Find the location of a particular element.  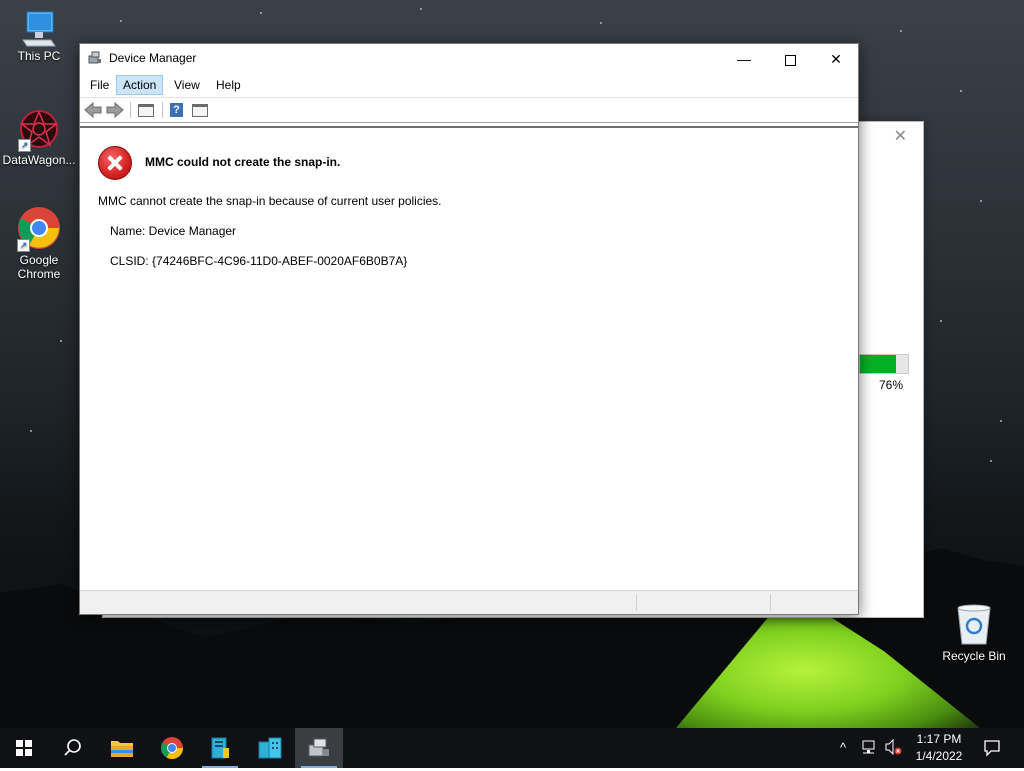

menu-action: Action is located at coordinates (140, 85).